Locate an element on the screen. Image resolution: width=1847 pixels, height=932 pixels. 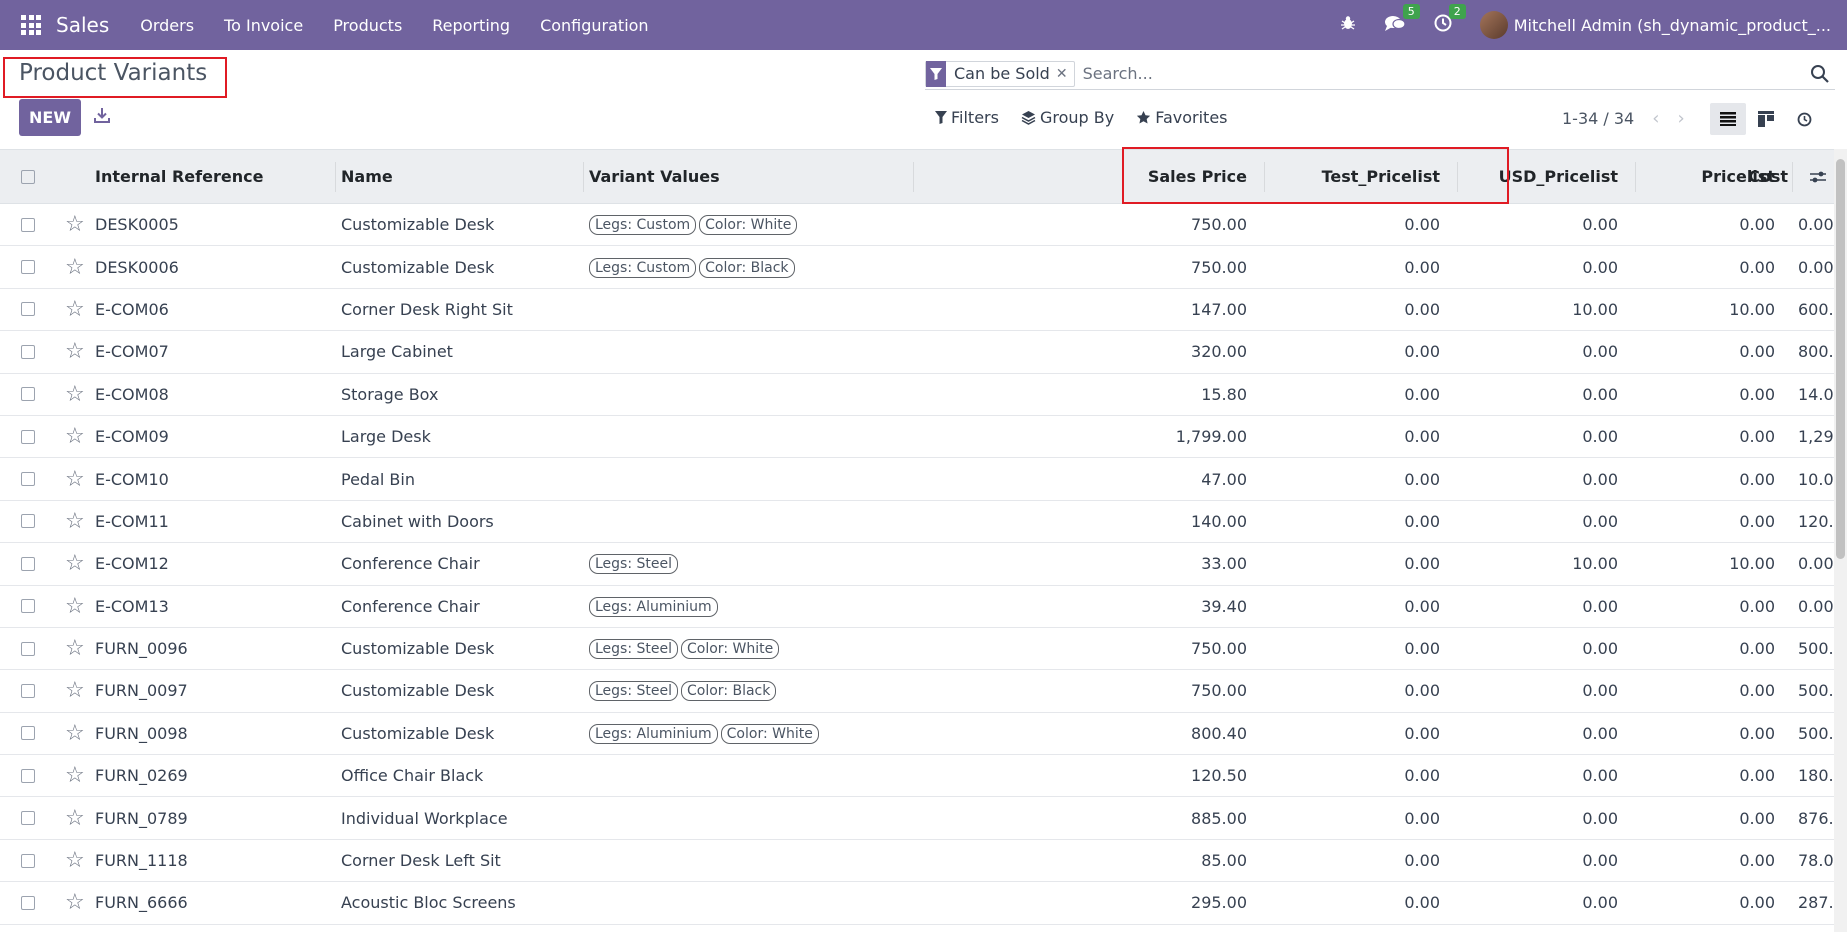
cell-name: Storage Box is located at coordinates (460, 394).